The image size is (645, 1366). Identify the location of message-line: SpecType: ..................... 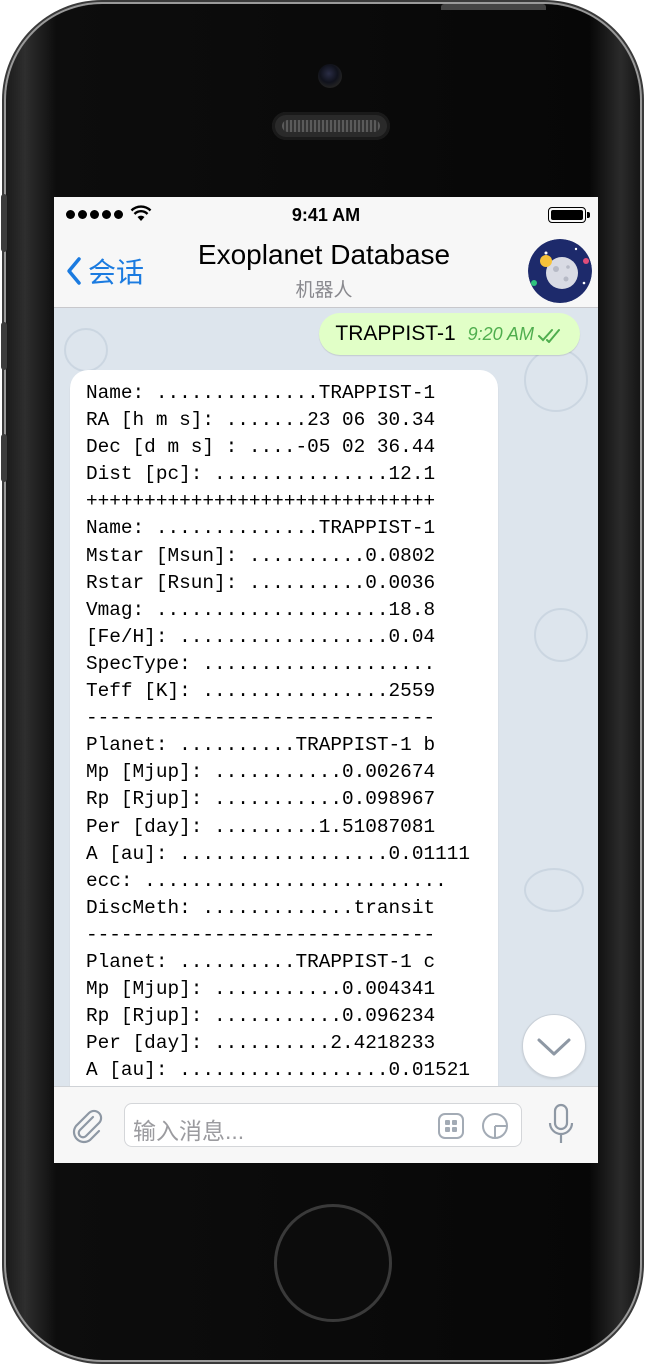
(261, 663).